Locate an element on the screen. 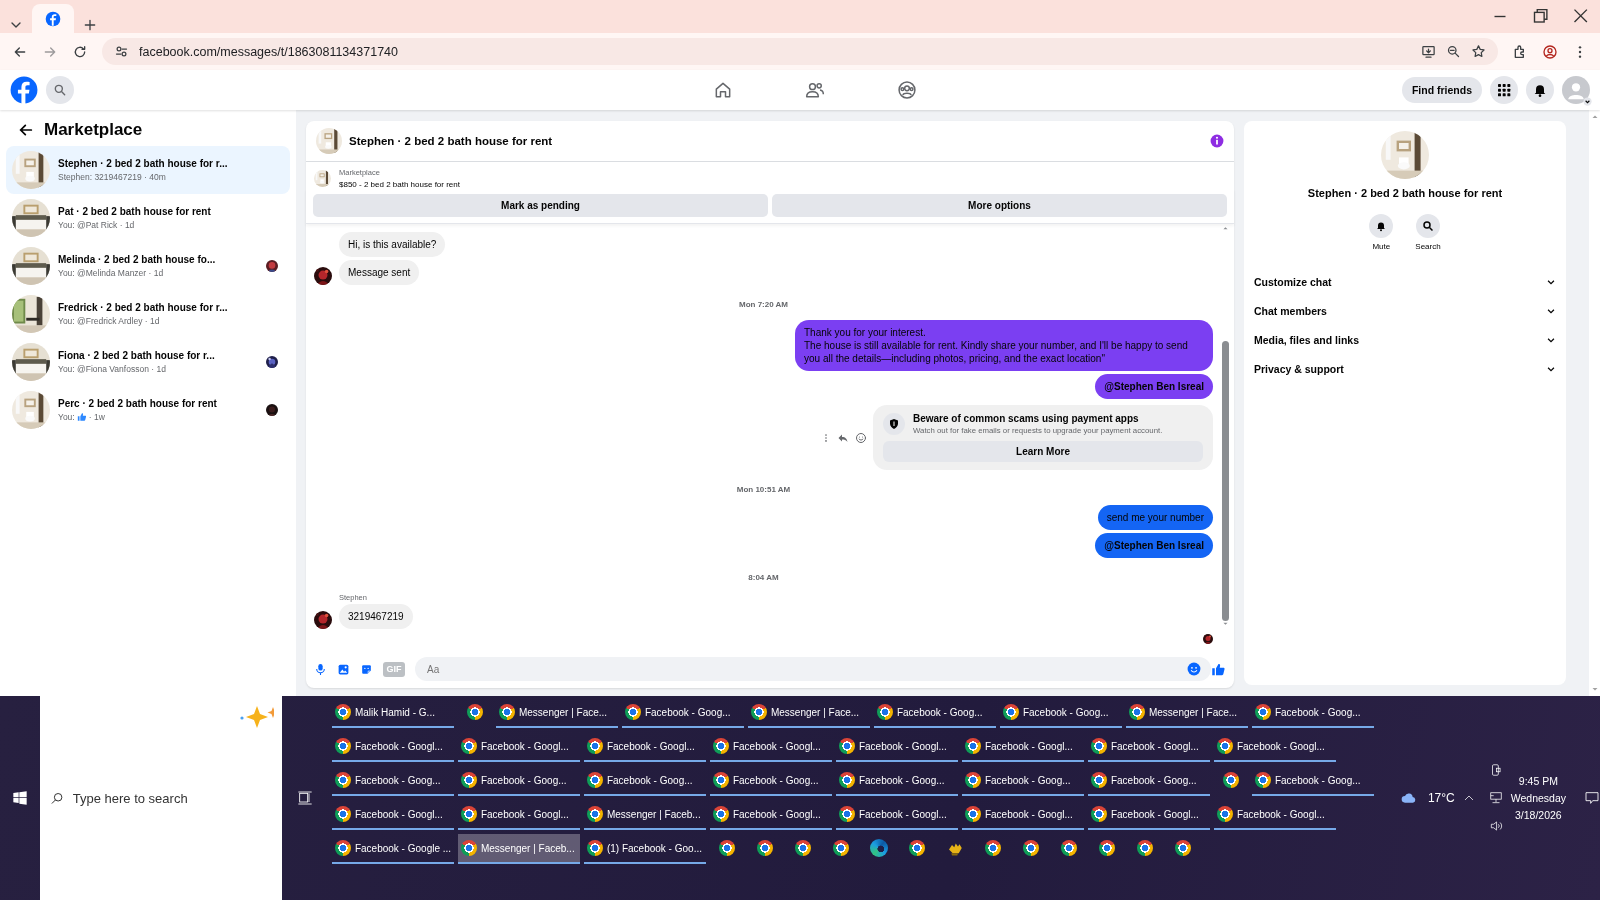 The image size is (1600, 900). notifications-button is located at coordinates (1540, 90).